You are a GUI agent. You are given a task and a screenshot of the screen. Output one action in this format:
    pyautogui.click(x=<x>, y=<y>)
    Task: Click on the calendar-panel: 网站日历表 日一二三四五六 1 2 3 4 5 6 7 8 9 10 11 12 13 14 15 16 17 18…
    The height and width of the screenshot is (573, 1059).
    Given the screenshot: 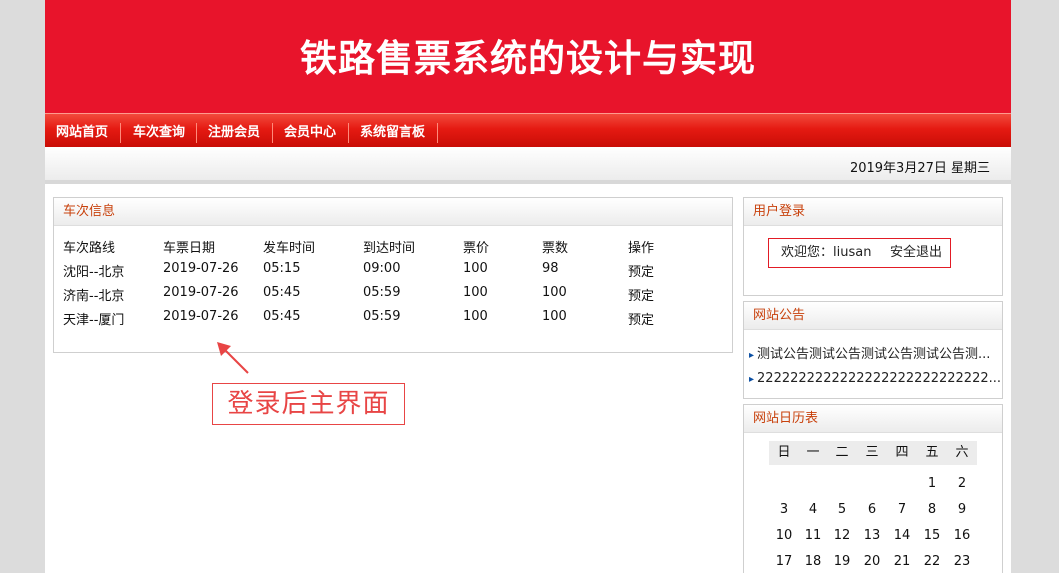 What is the action you would take?
    pyautogui.click(x=873, y=488)
    